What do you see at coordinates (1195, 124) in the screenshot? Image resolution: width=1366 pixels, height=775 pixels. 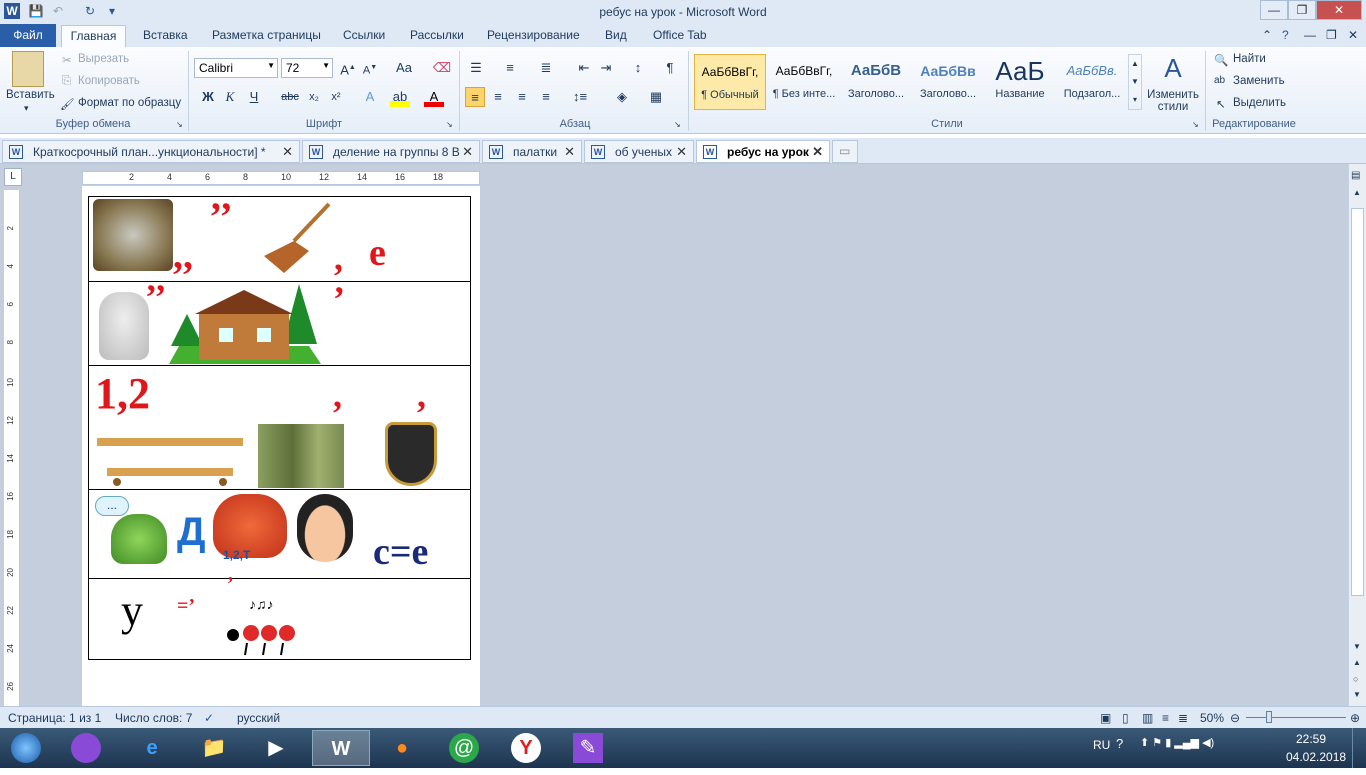 I see `styles-launcher-icon: ↘` at bounding box center [1195, 124].